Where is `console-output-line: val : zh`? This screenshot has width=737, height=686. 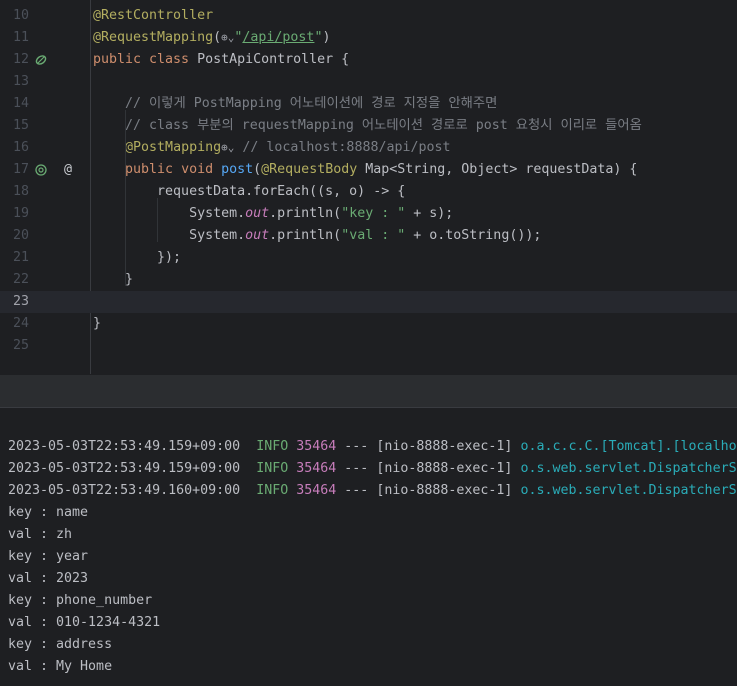
console-output-line: val : zh is located at coordinates (40, 534).